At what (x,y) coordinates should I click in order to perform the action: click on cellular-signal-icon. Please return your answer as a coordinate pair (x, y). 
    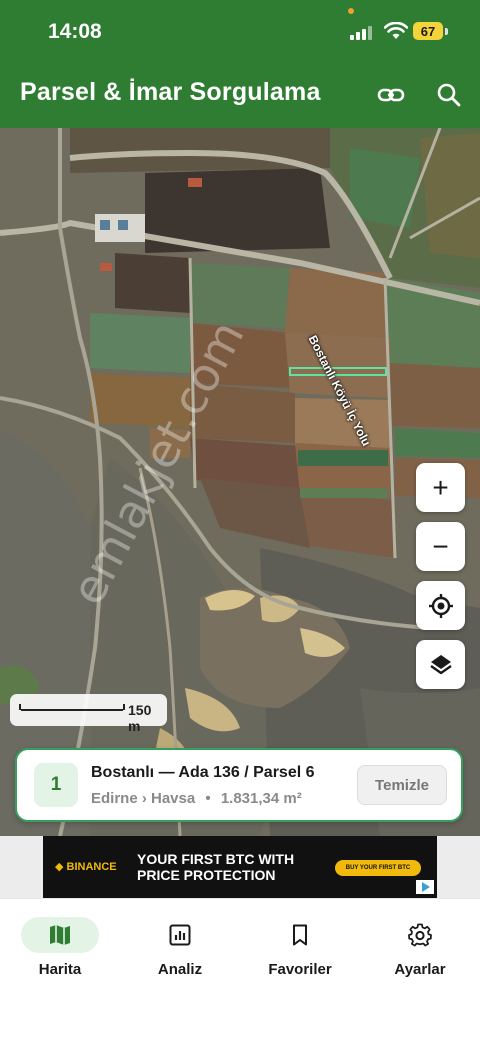
    Looking at the image, I should click on (363, 32).